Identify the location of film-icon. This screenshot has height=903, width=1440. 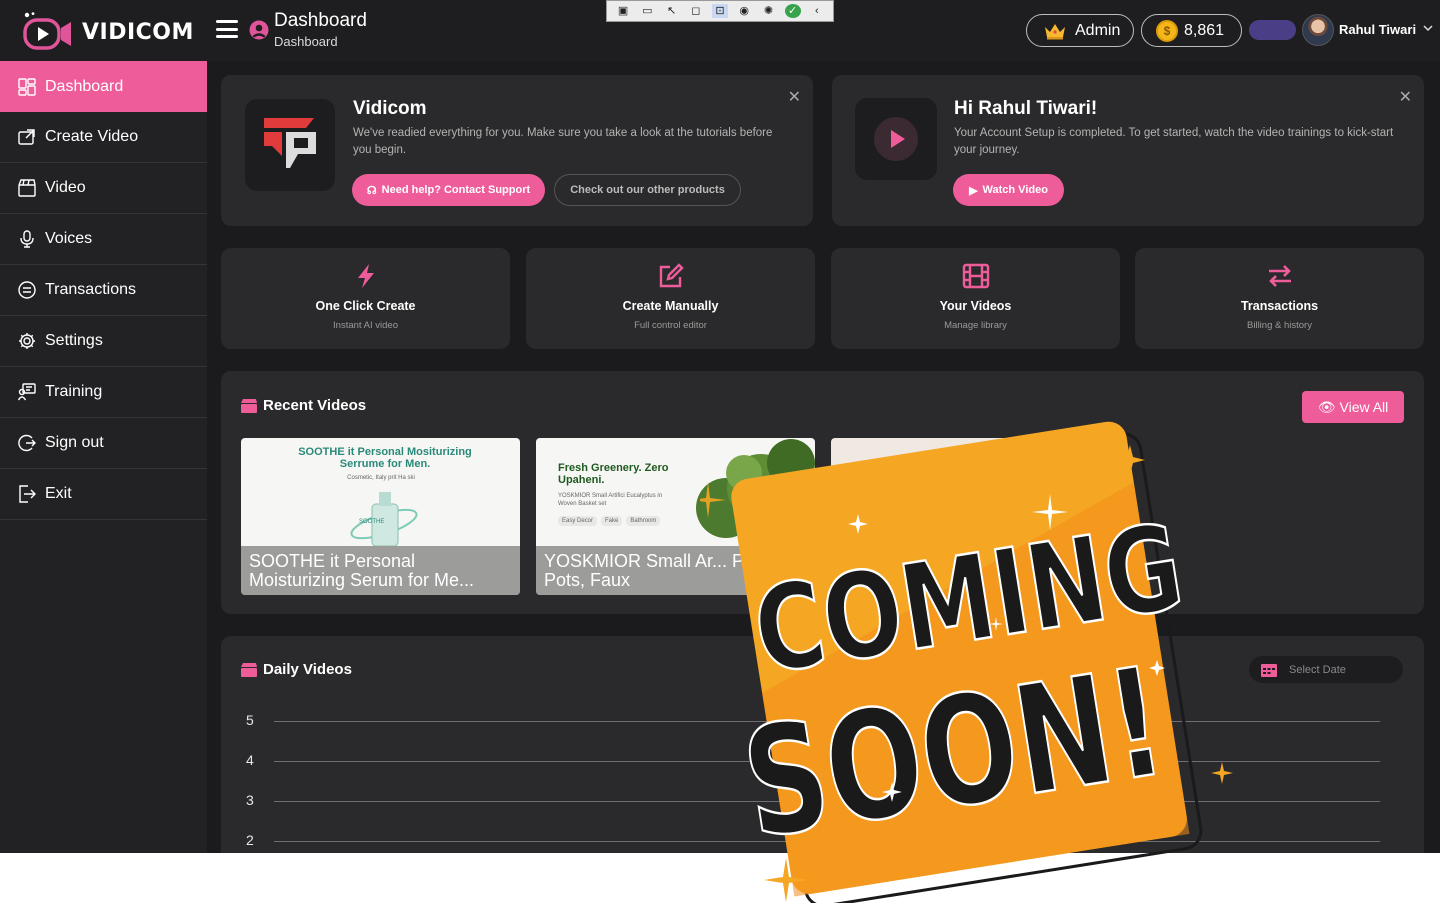
(975, 276).